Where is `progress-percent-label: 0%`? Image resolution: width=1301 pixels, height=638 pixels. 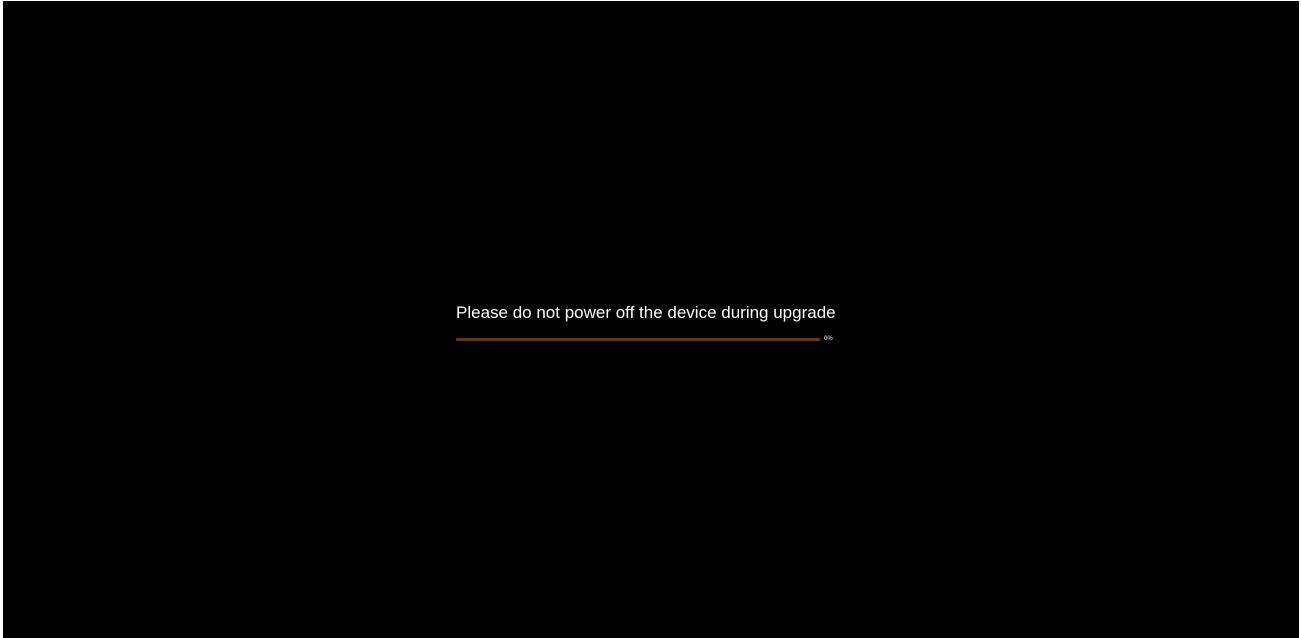
progress-percent-label: 0% is located at coordinates (828, 339).